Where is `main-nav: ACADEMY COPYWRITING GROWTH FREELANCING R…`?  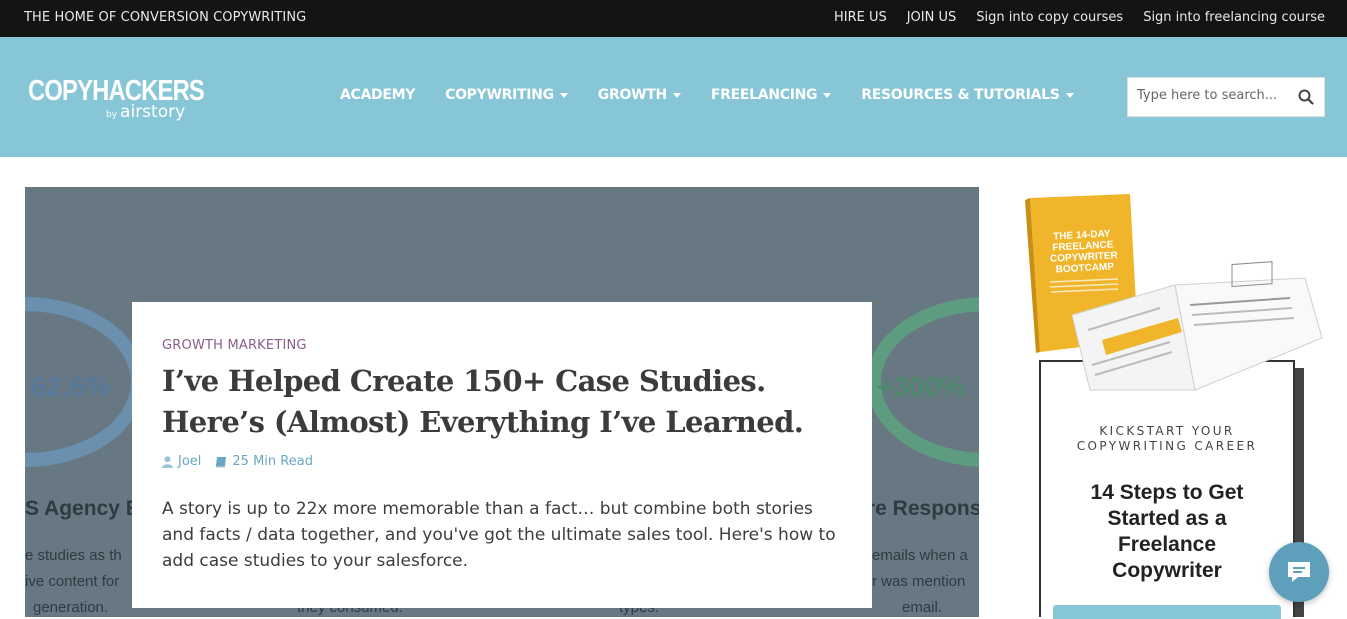 main-nav: ACADEMY COPYWRITING GROWTH FREELANCING R… is located at coordinates (707, 95).